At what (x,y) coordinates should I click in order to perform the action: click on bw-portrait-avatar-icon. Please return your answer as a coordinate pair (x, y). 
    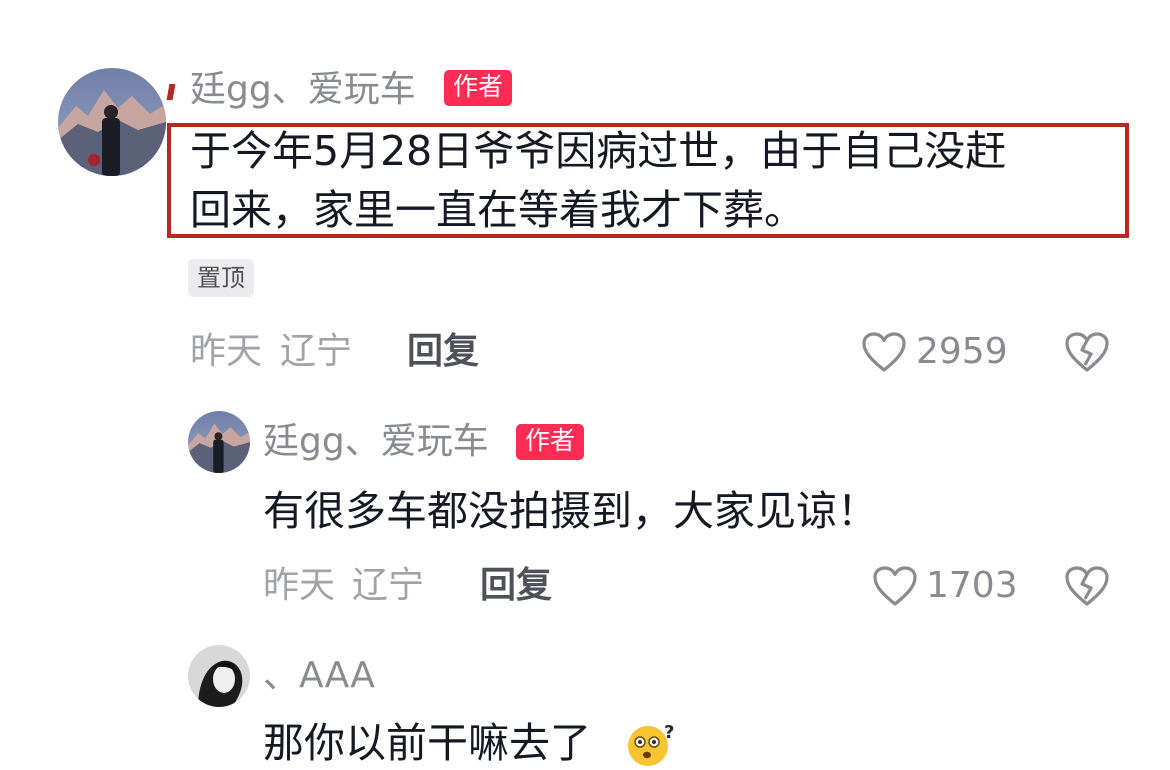
    Looking at the image, I should click on (219, 676).